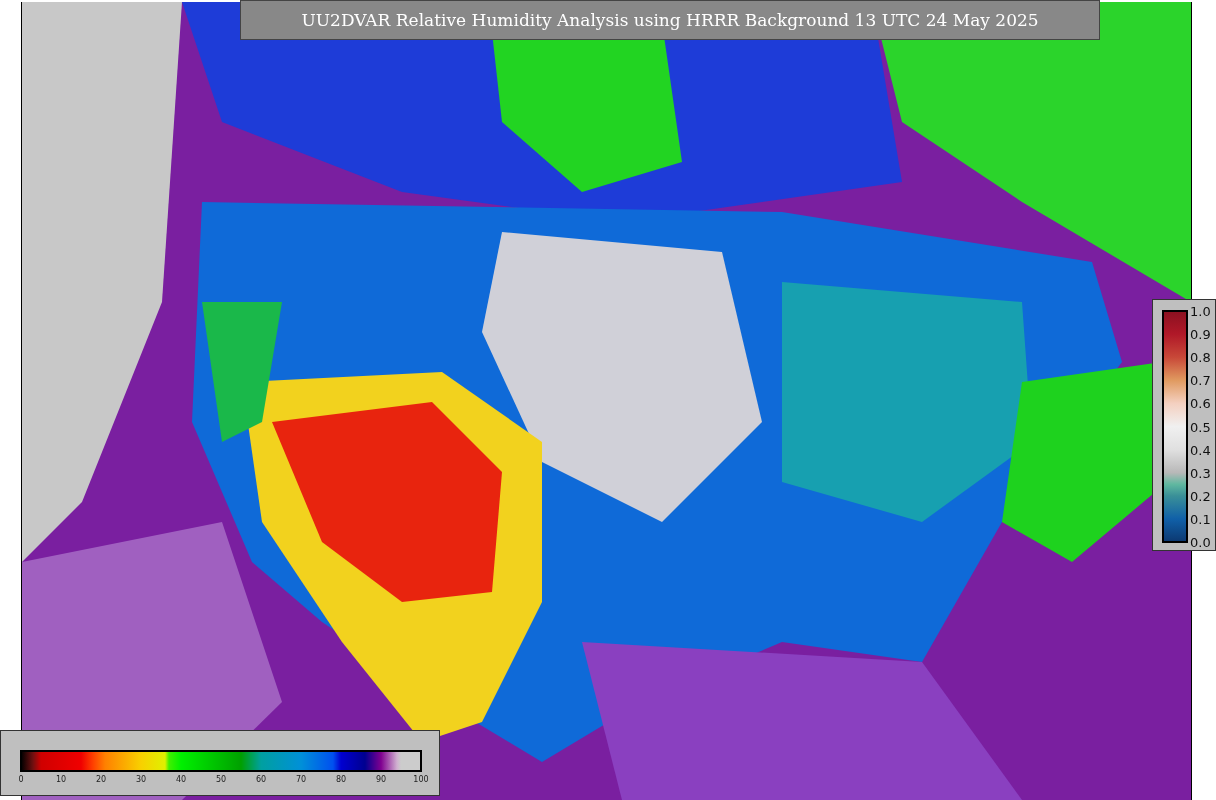  I want to click on tick-label: 1.0, so click(1200, 311).